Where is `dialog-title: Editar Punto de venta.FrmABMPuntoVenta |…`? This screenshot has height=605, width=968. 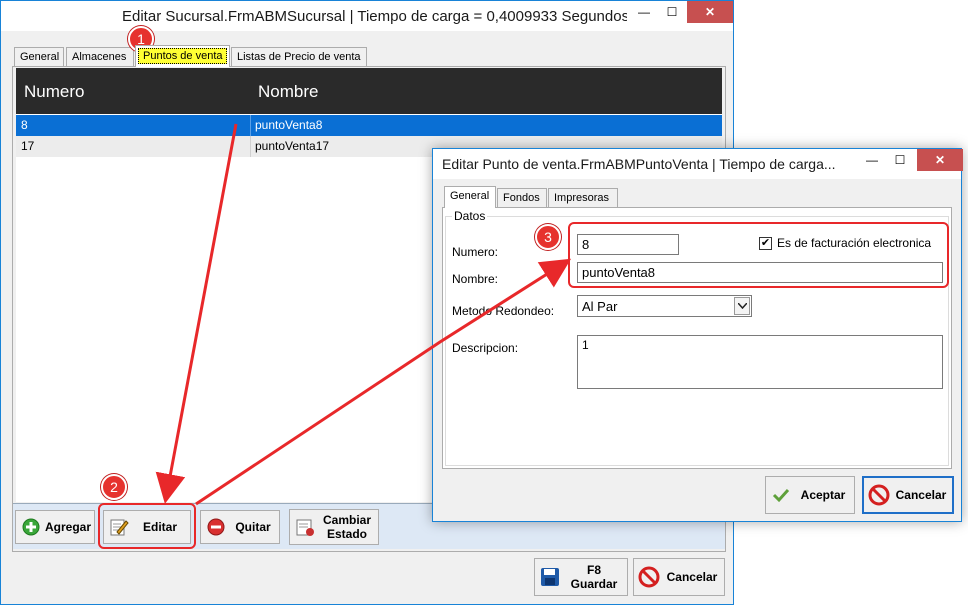 dialog-title: Editar Punto de venta.FrmABMPuntoVenta |… is located at coordinates (639, 164).